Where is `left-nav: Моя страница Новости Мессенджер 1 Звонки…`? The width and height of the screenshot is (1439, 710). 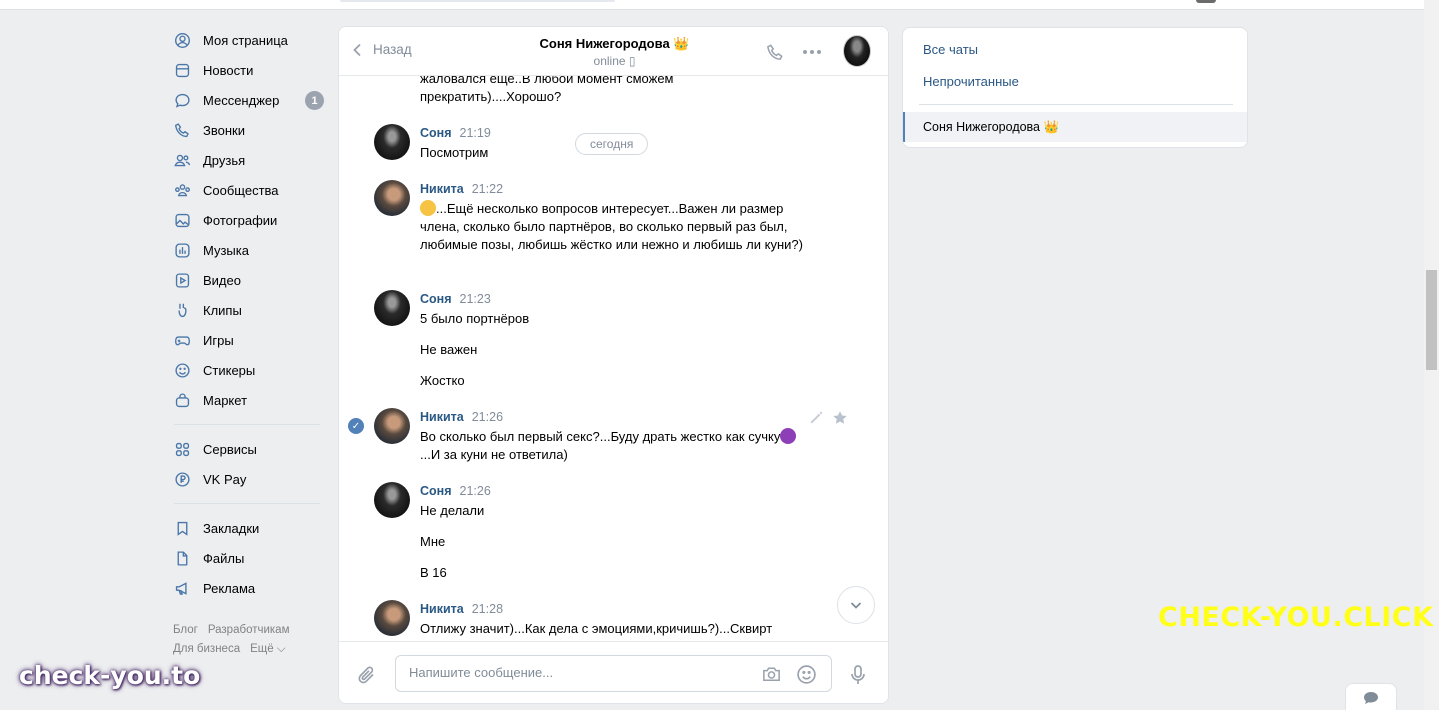
left-nav: Моя страница Новости Мессенджер 1 Звонки… is located at coordinates (248, 342).